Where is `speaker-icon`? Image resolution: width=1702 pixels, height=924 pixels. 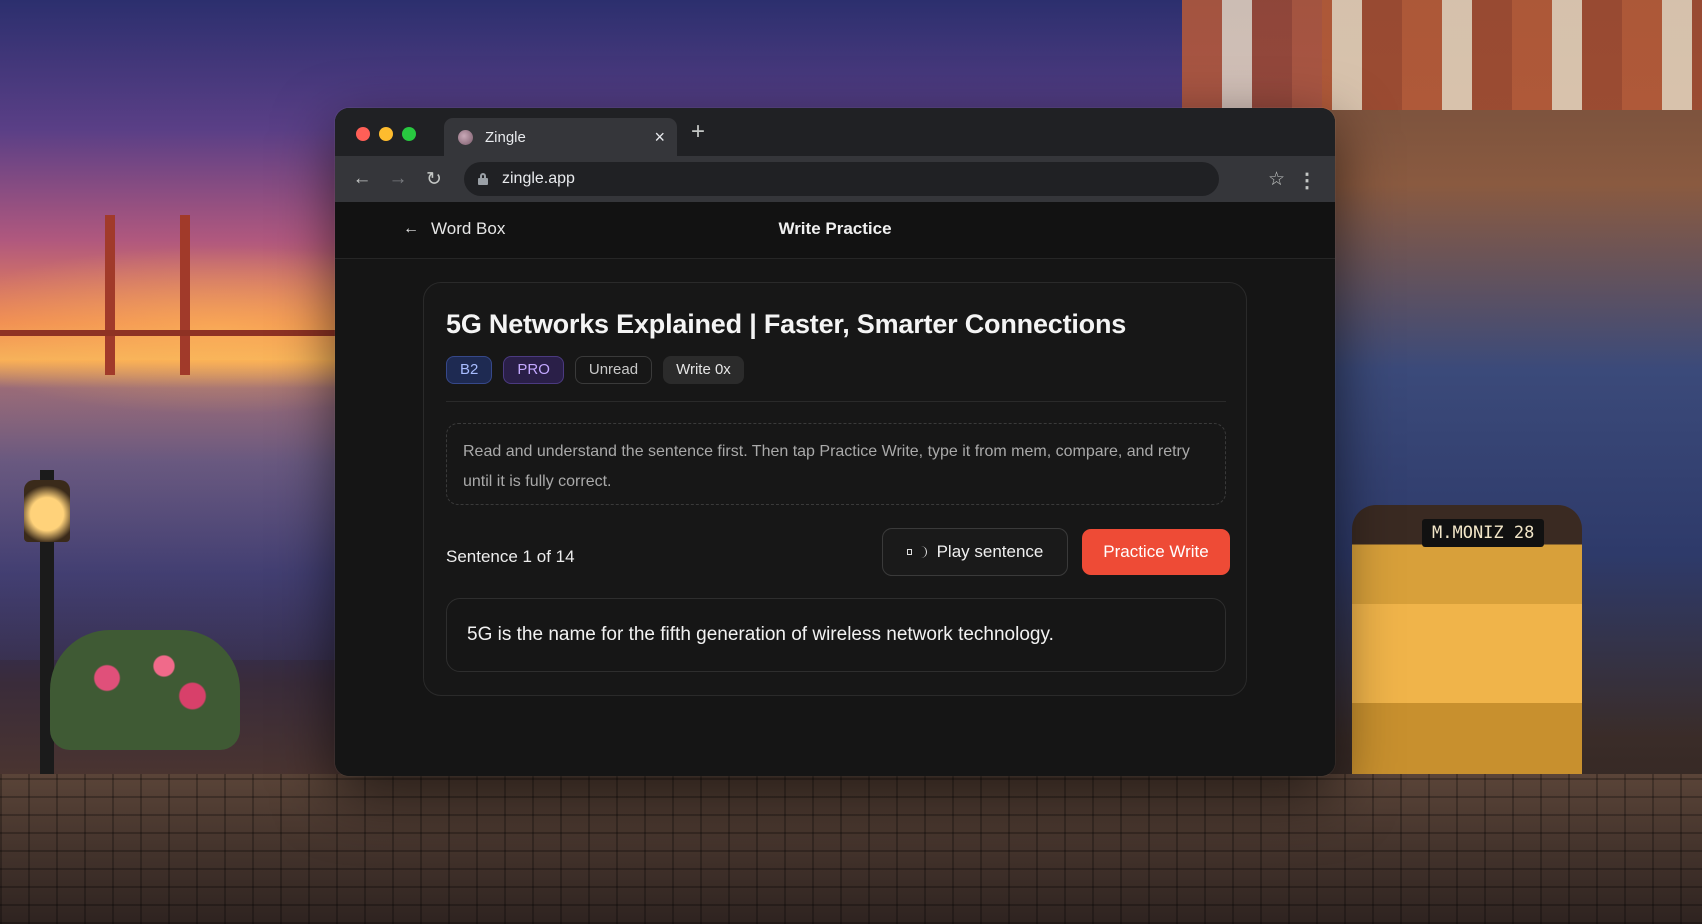 speaker-icon is located at coordinates (916, 552).